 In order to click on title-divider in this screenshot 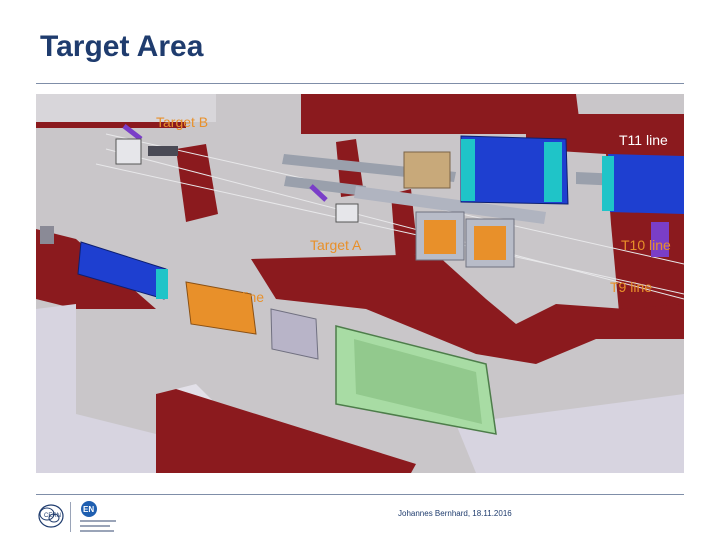, I will do `click(360, 83)`.